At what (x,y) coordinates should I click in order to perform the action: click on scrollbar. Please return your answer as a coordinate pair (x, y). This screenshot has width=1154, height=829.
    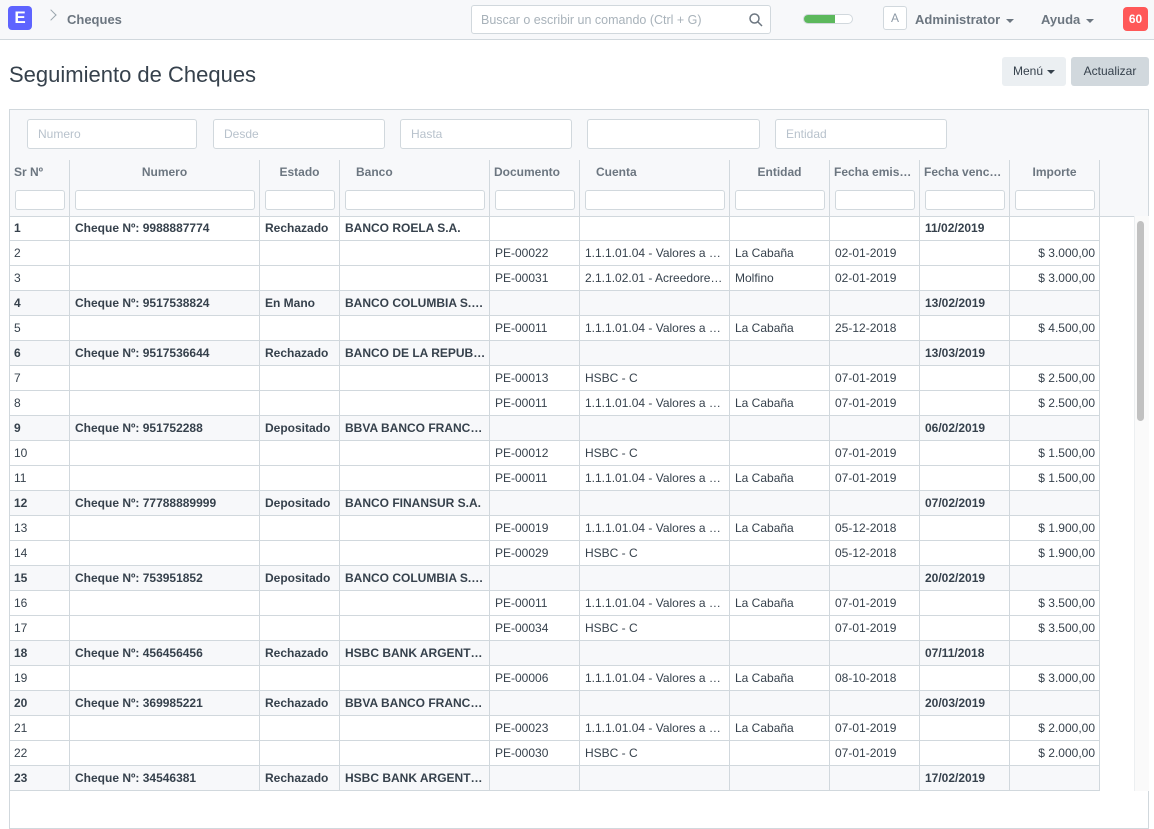
    Looking at the image, I should click on (1140, 321).